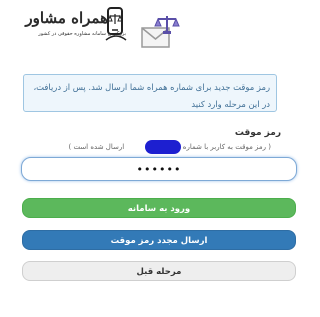 The image size is (320, 317). Describe the element at coordinates (159, 240) in the screenshot. I see `resend-code-button: ارسال مجدد رمز موقت` at that location.